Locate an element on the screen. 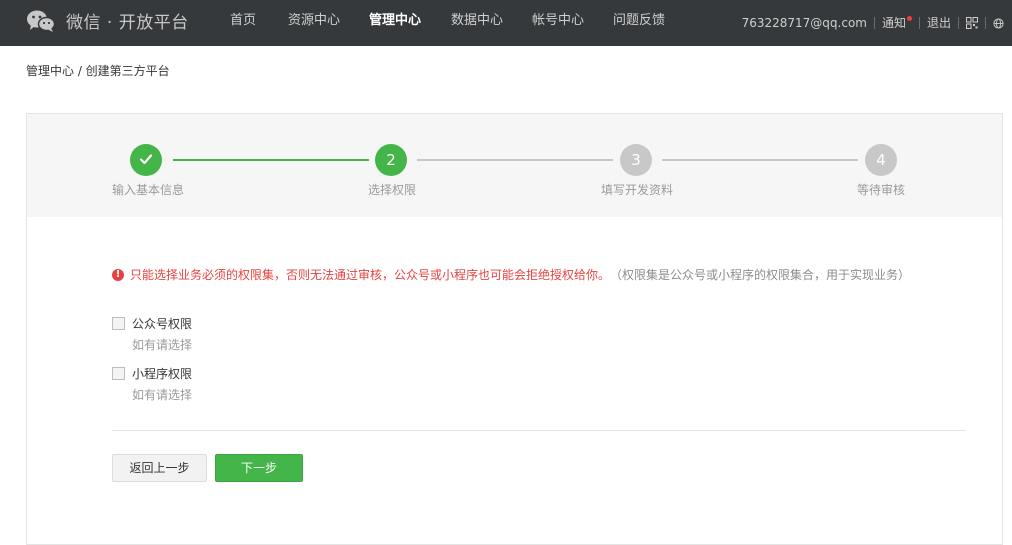  step-4-circle: 4 is located at coordinates (881, 160).